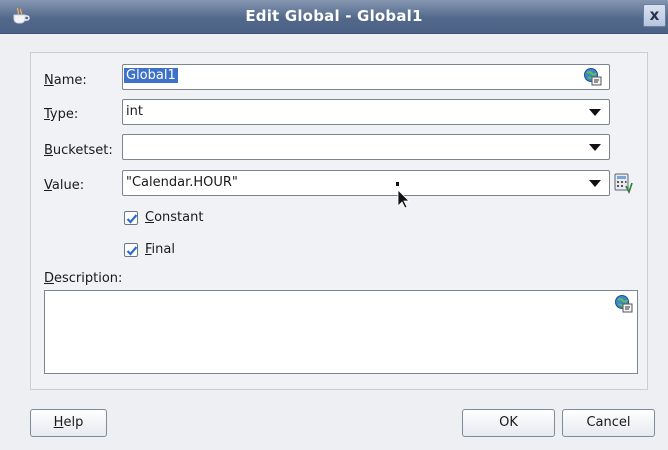 The width and height of the screenshot is (668, 450). Describe the element at coordinates (61, 114) in the screenshot. I see `type-label: Type:` at that location.